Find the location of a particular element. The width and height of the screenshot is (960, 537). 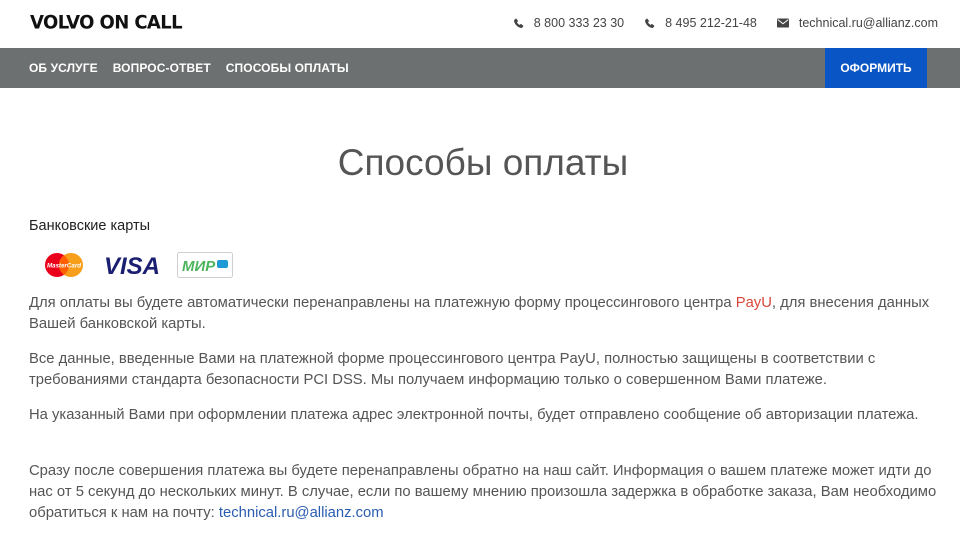

brand-logo: VOLVO ON CALL is located at coordinates (106, 22).